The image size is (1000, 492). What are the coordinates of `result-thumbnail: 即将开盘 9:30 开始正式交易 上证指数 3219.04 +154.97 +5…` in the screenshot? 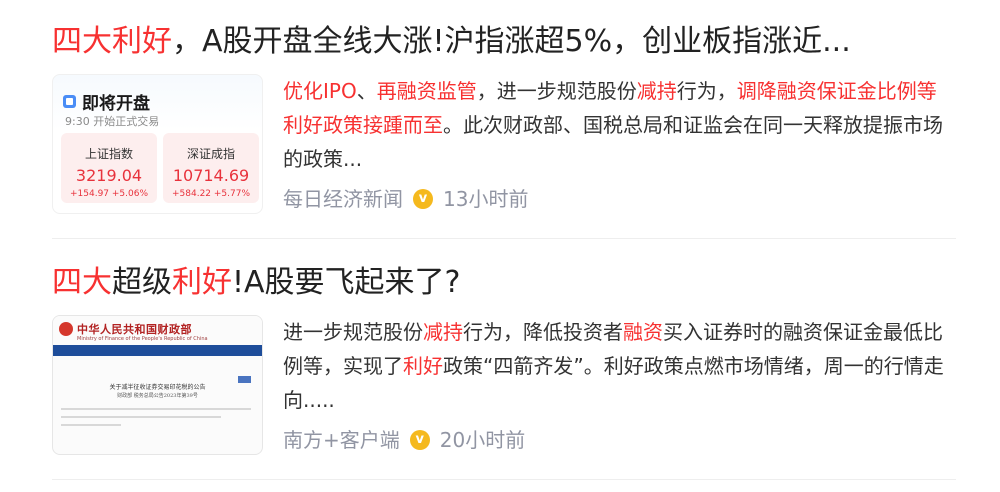 It's located at (157, 144).